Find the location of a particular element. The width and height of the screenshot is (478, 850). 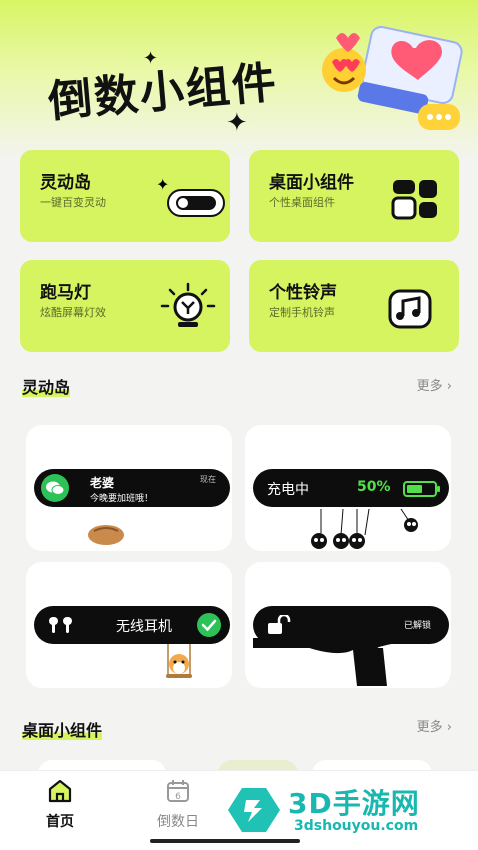

widget-grid-icon is located at coordinates (414, 200).